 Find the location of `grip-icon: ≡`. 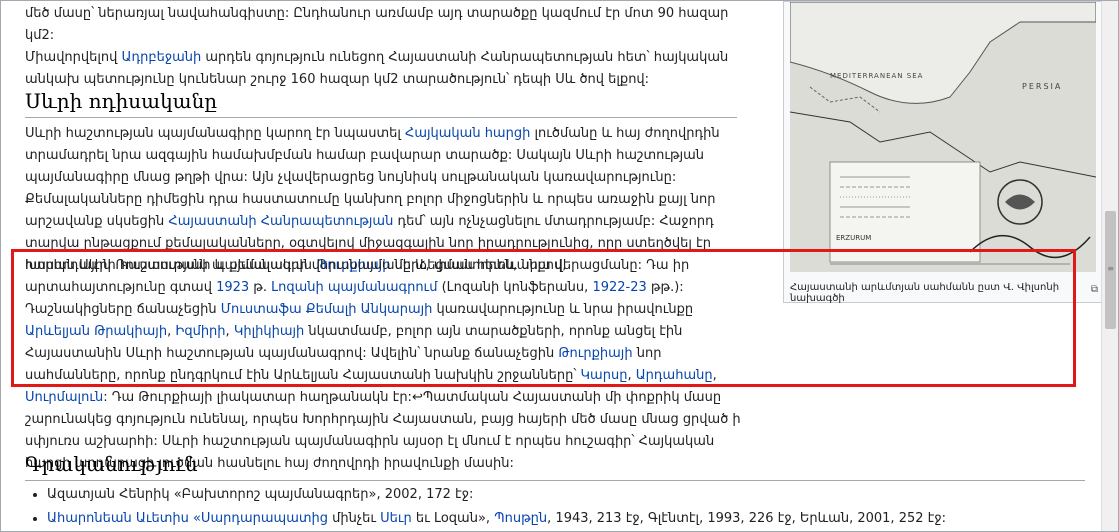

grip-icon: ≡ is located at coordinates (1110, 268).